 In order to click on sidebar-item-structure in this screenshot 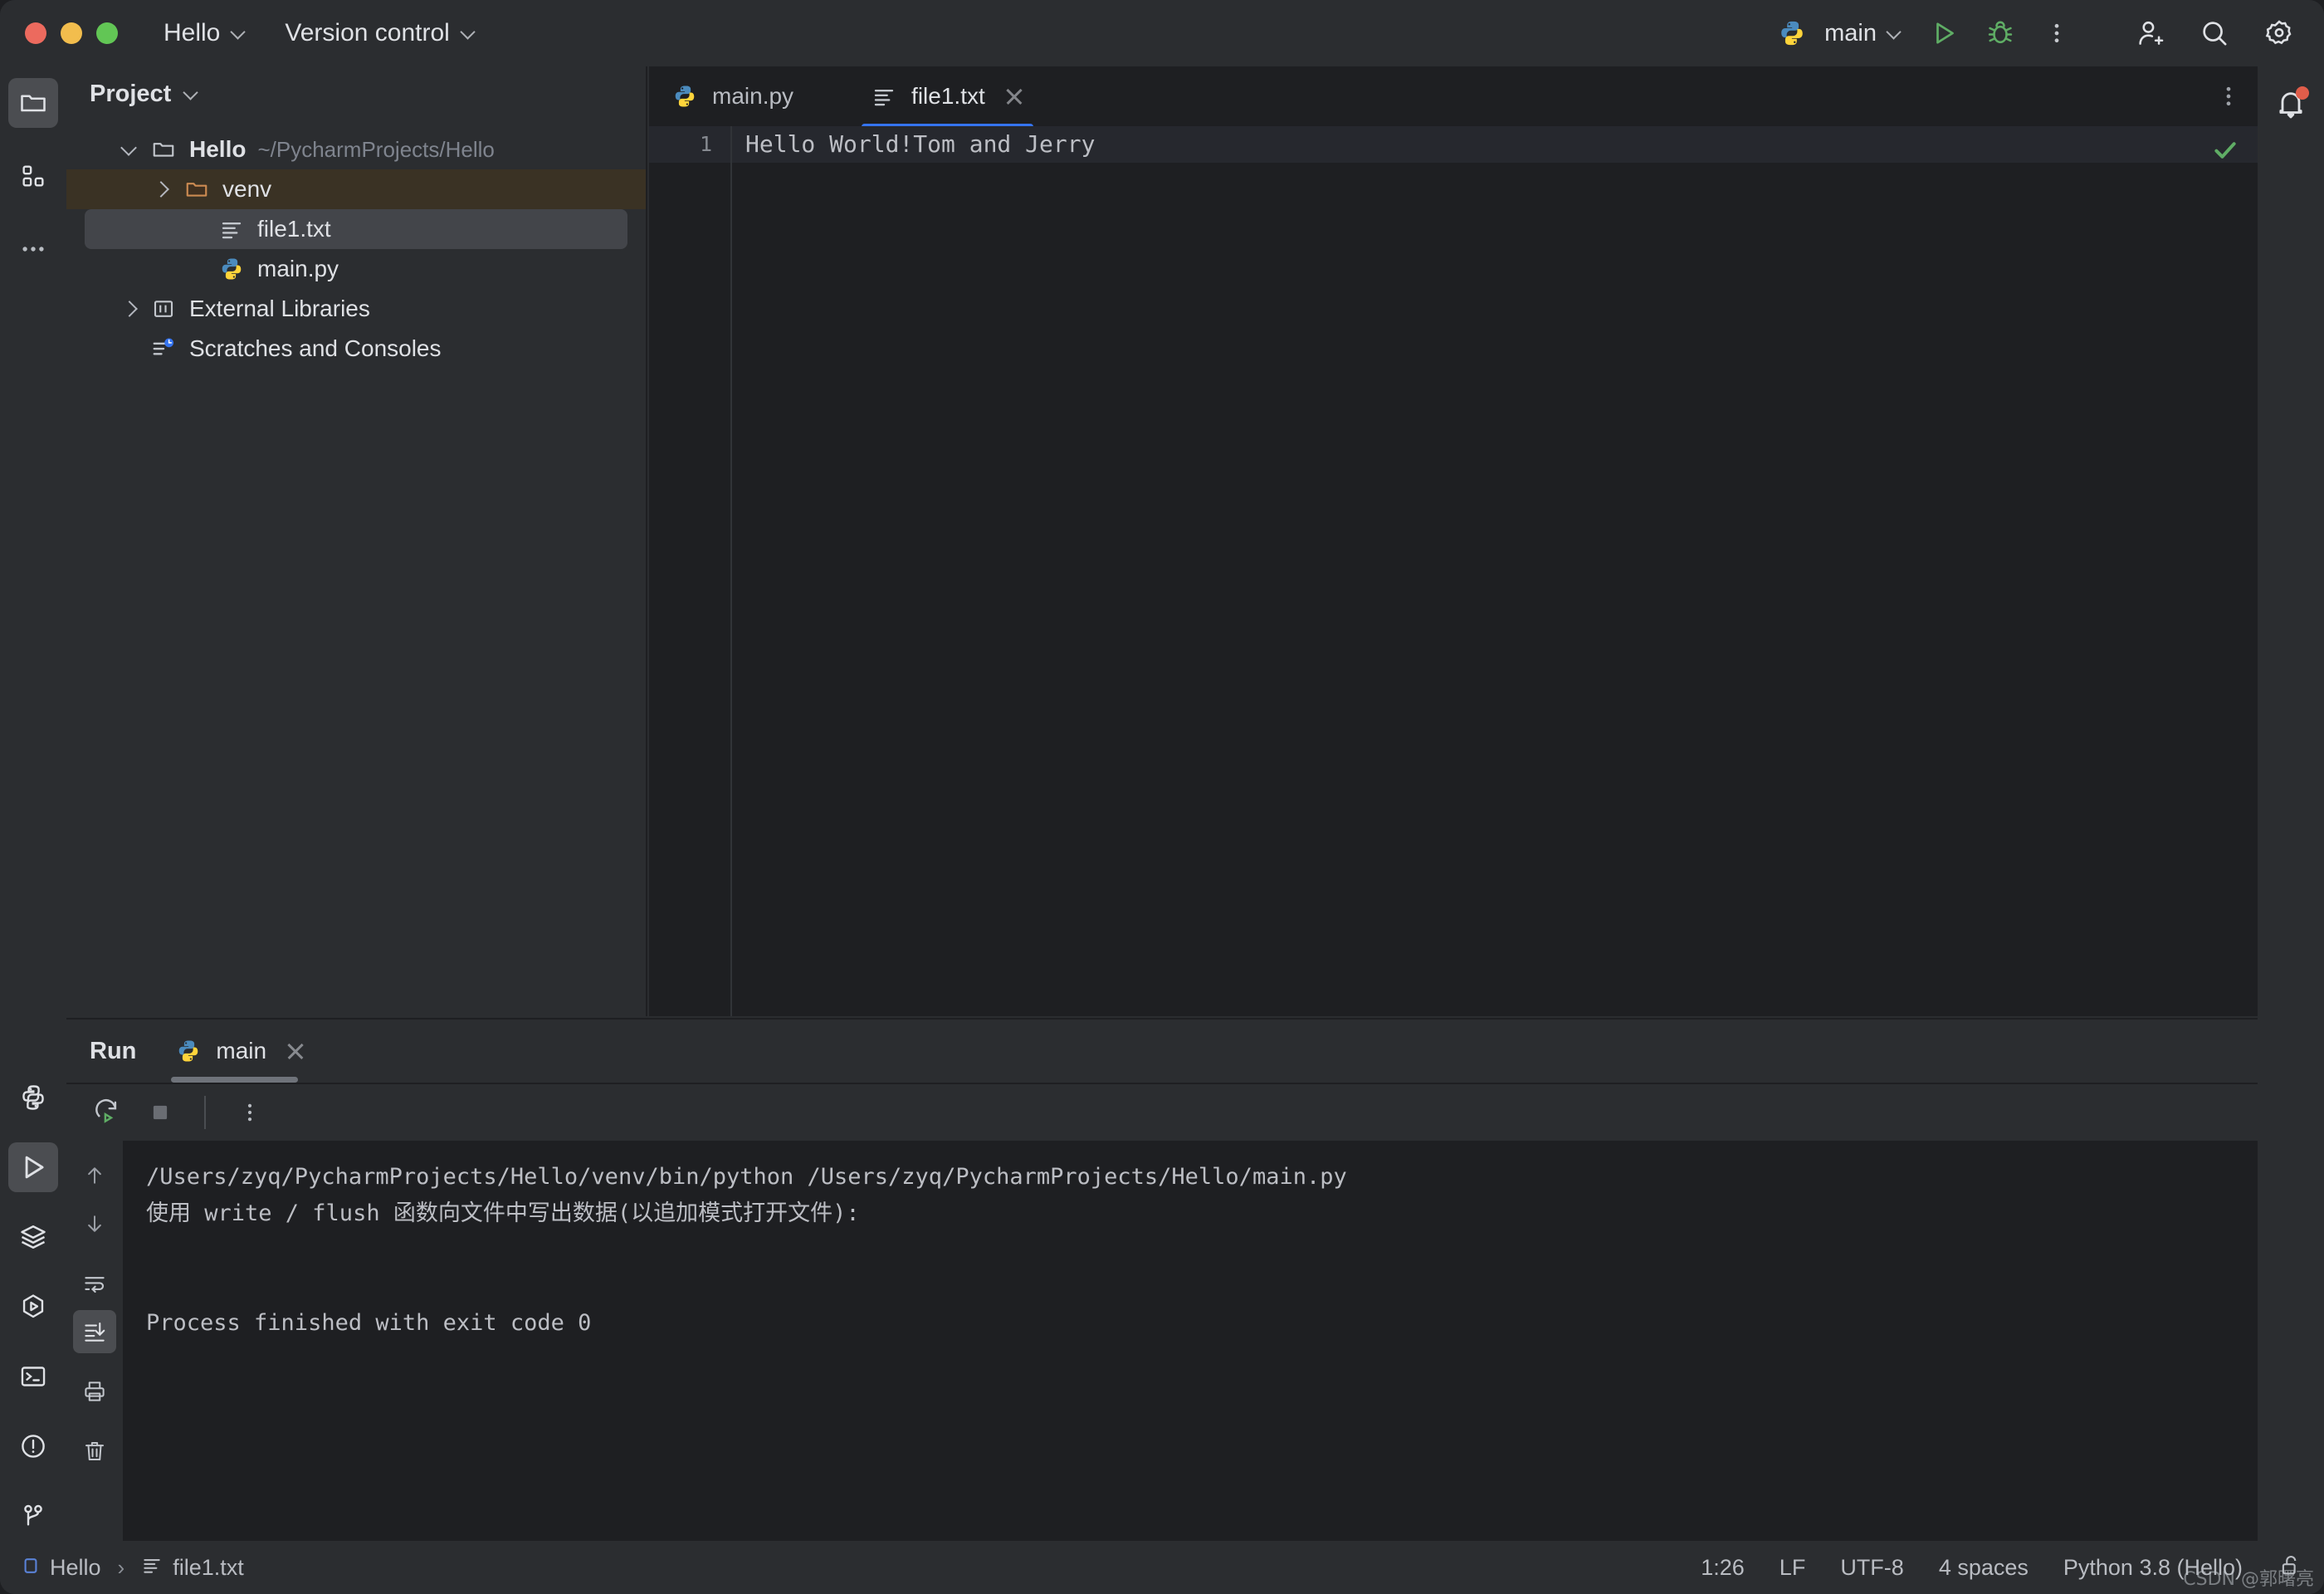, I will do `click(33, 176)`.